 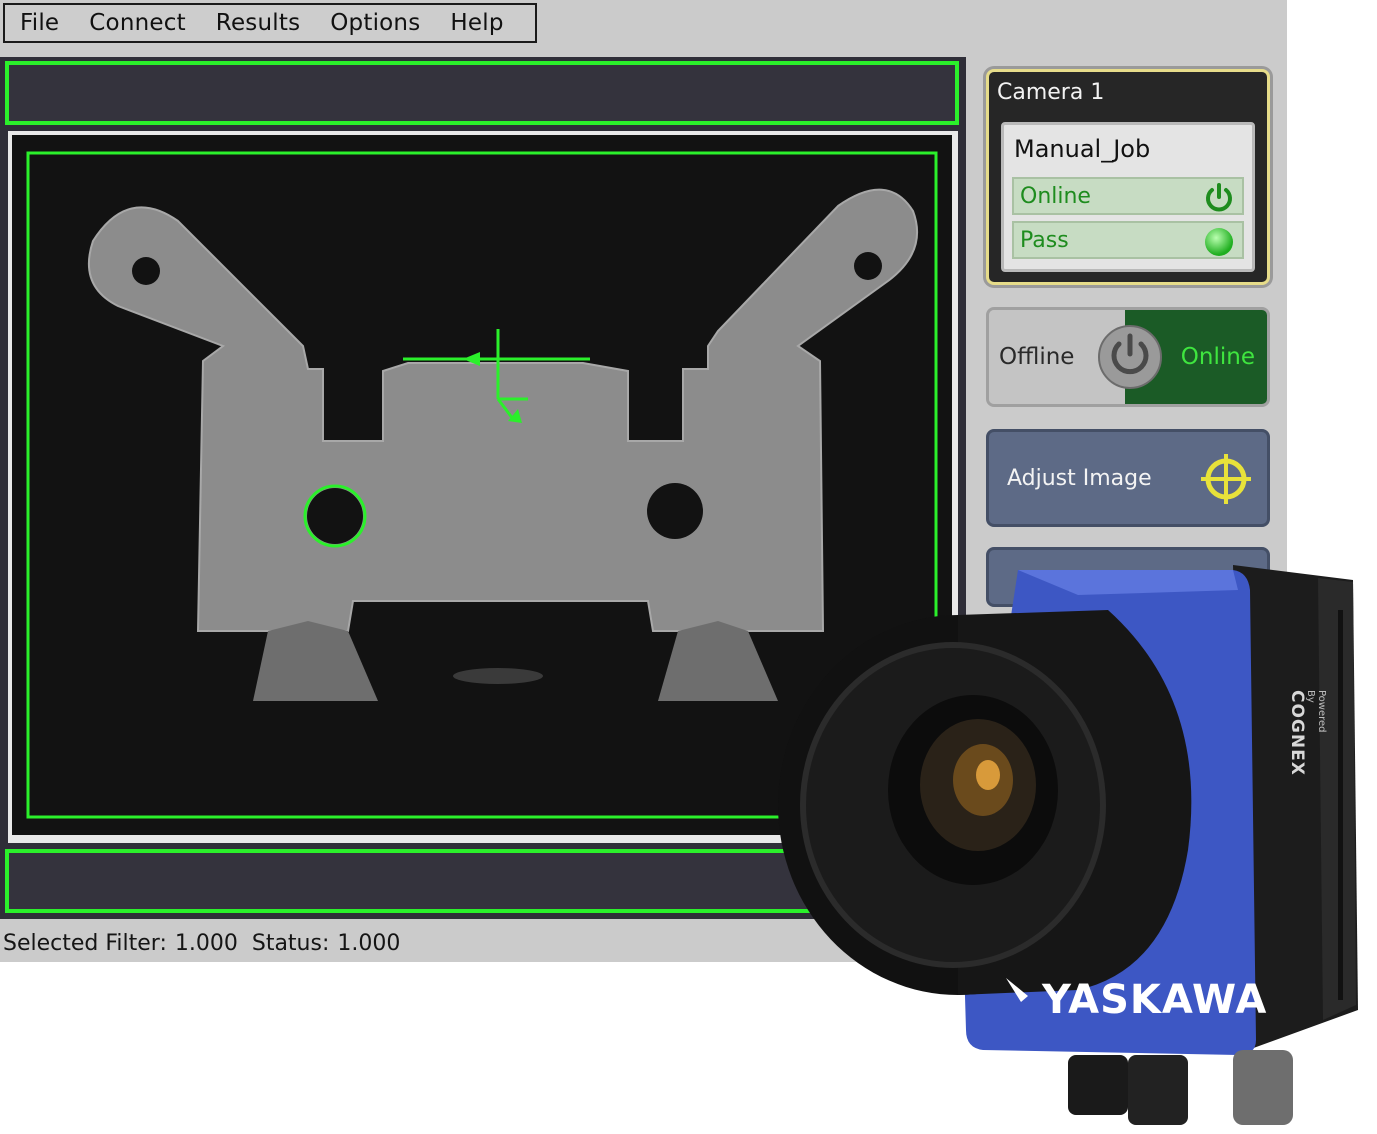 What do you see at coordinates (1055, 196) in the screenshot?
I see `online-status-label: Online` at bounding box center [1055, 196].